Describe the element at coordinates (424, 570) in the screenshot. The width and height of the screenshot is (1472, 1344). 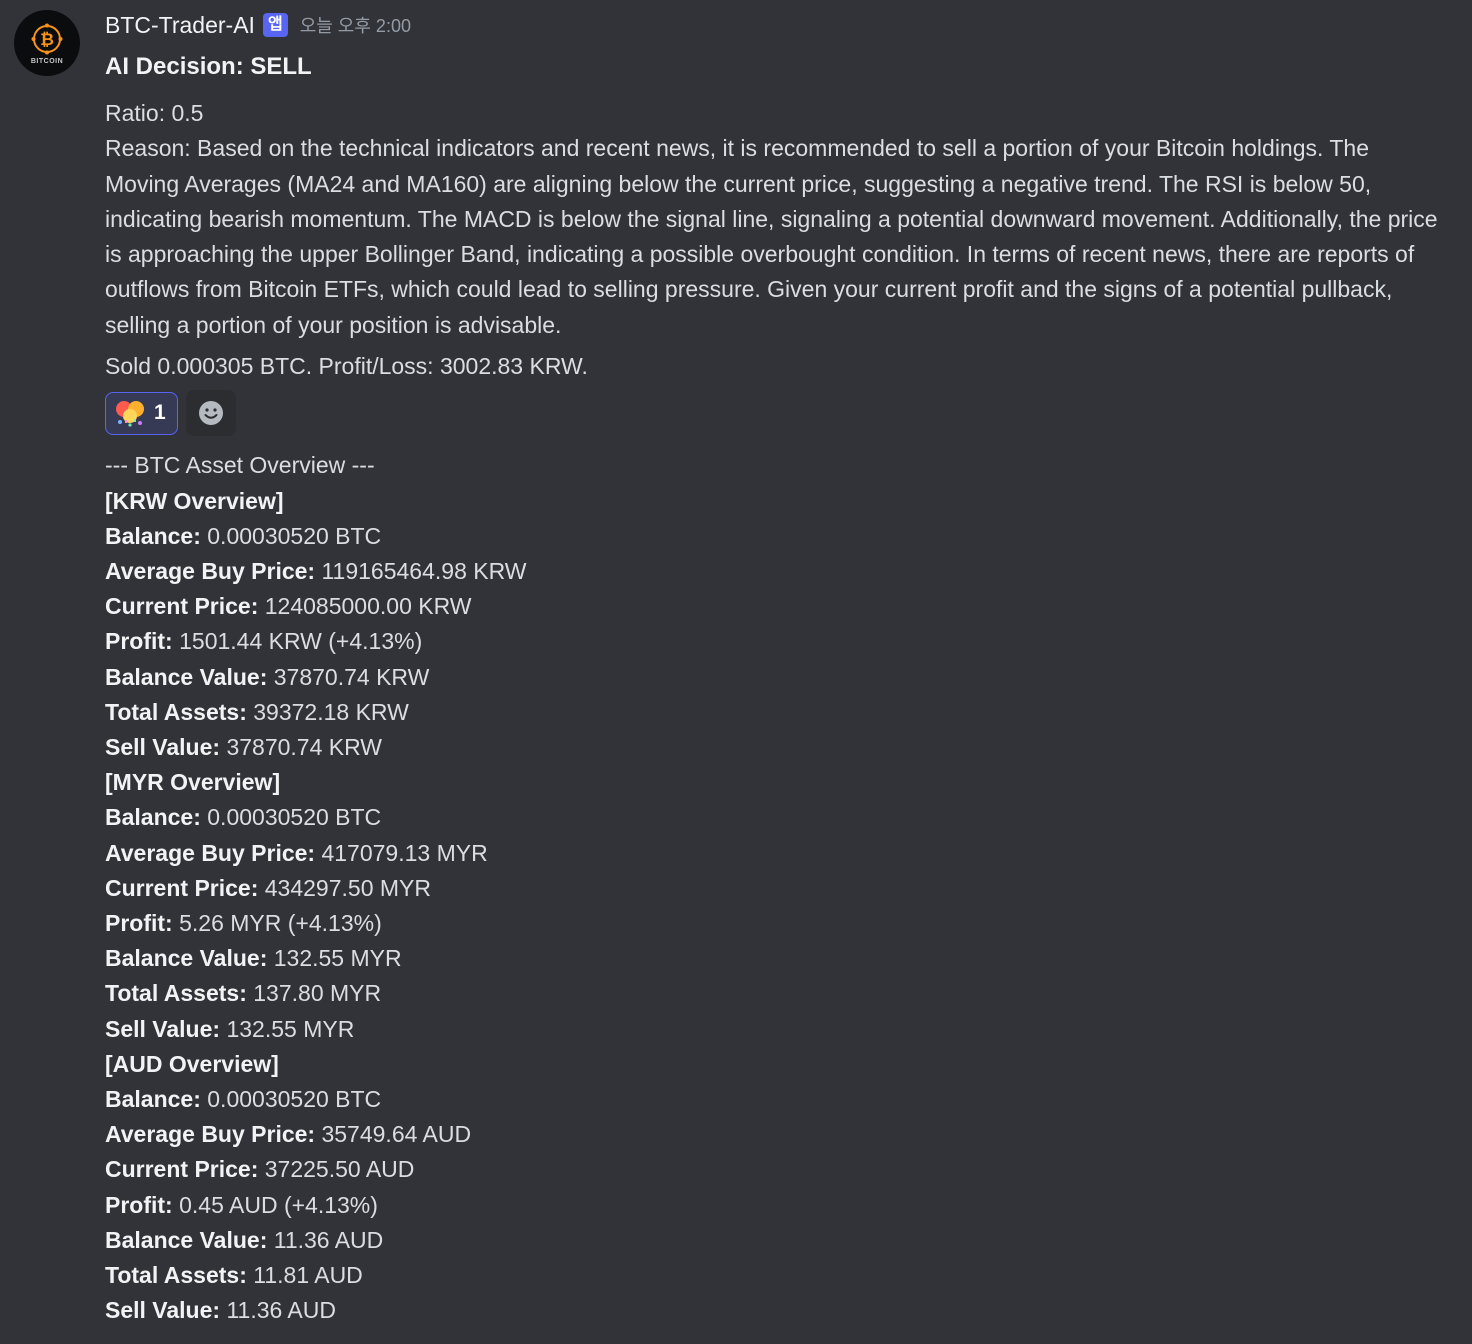
I see `row-value: 119165464.98 KRW` at that location.